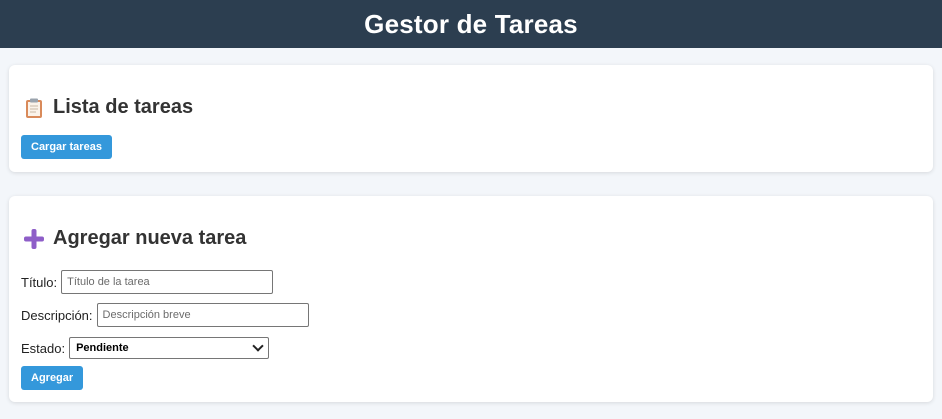  What do you see at coordinates (39, 282) in the screenshot?
I see `title-label: Título:` at bounding box center [39, 282].